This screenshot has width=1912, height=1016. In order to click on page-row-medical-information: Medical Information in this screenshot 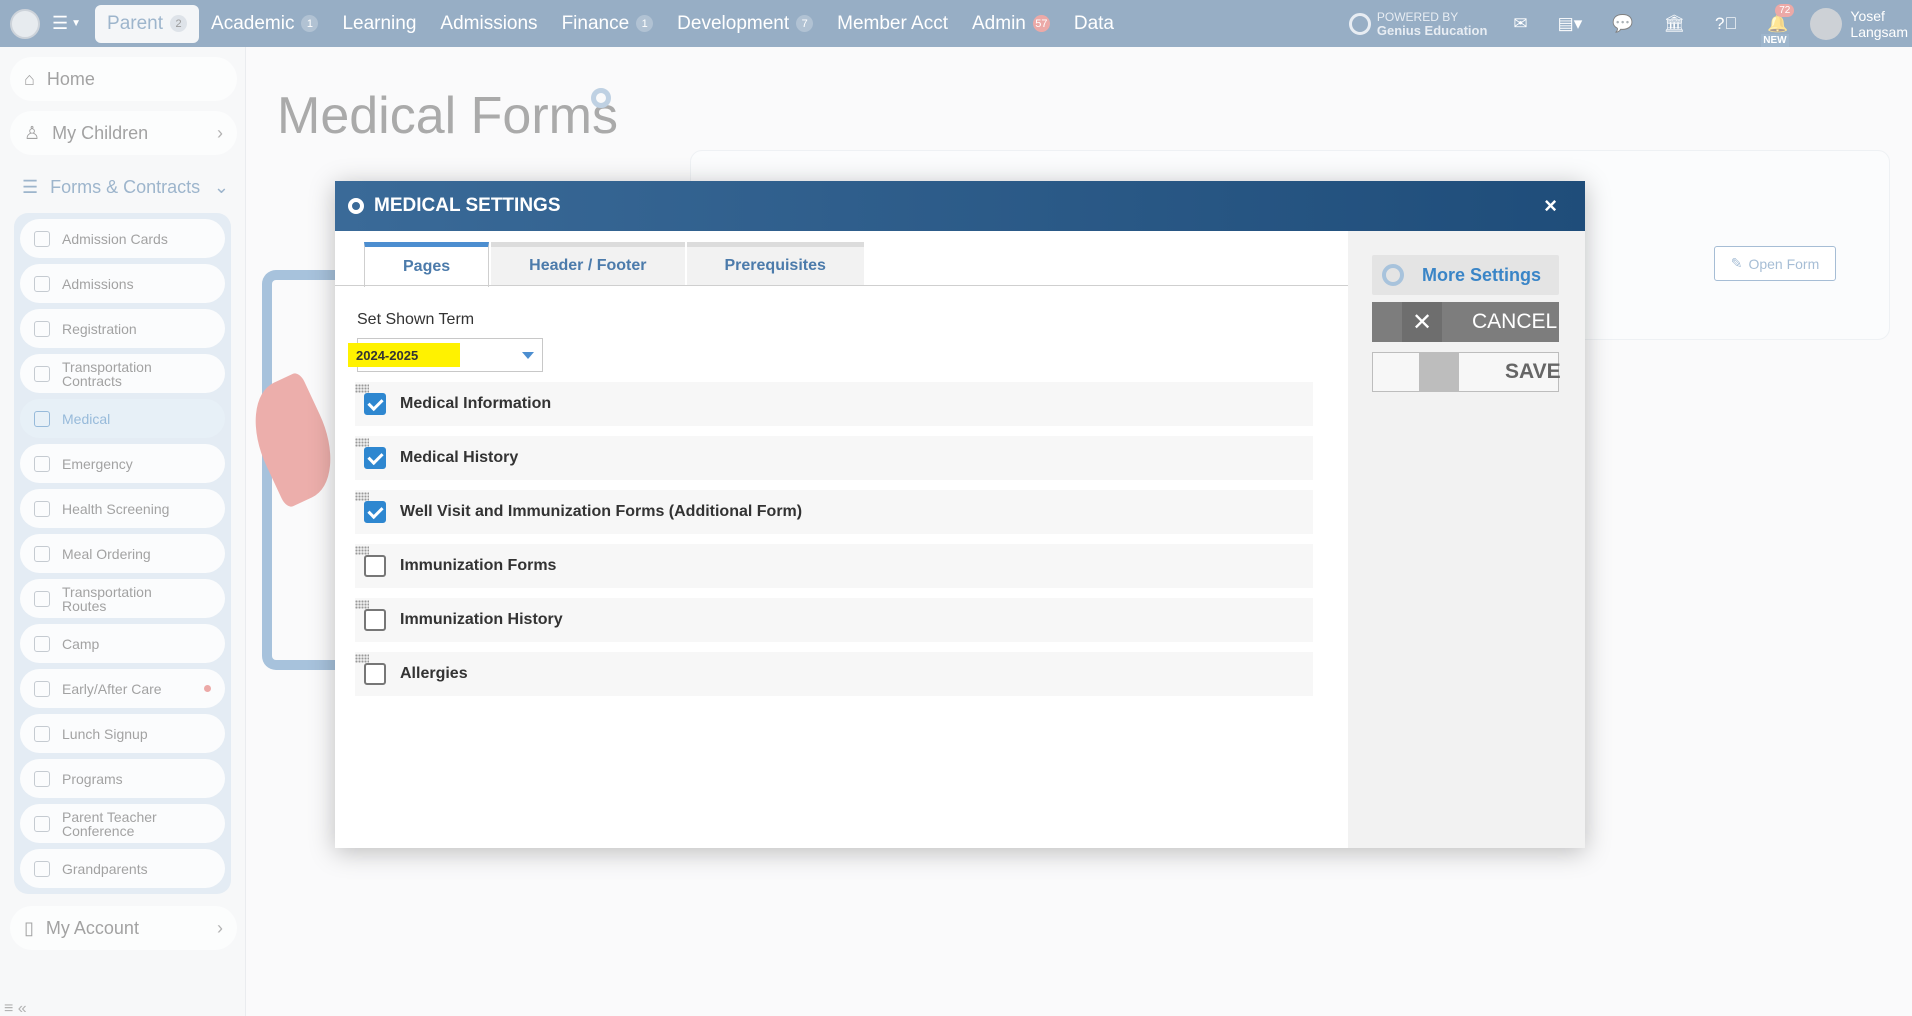, I will do `click(834, 404)`.